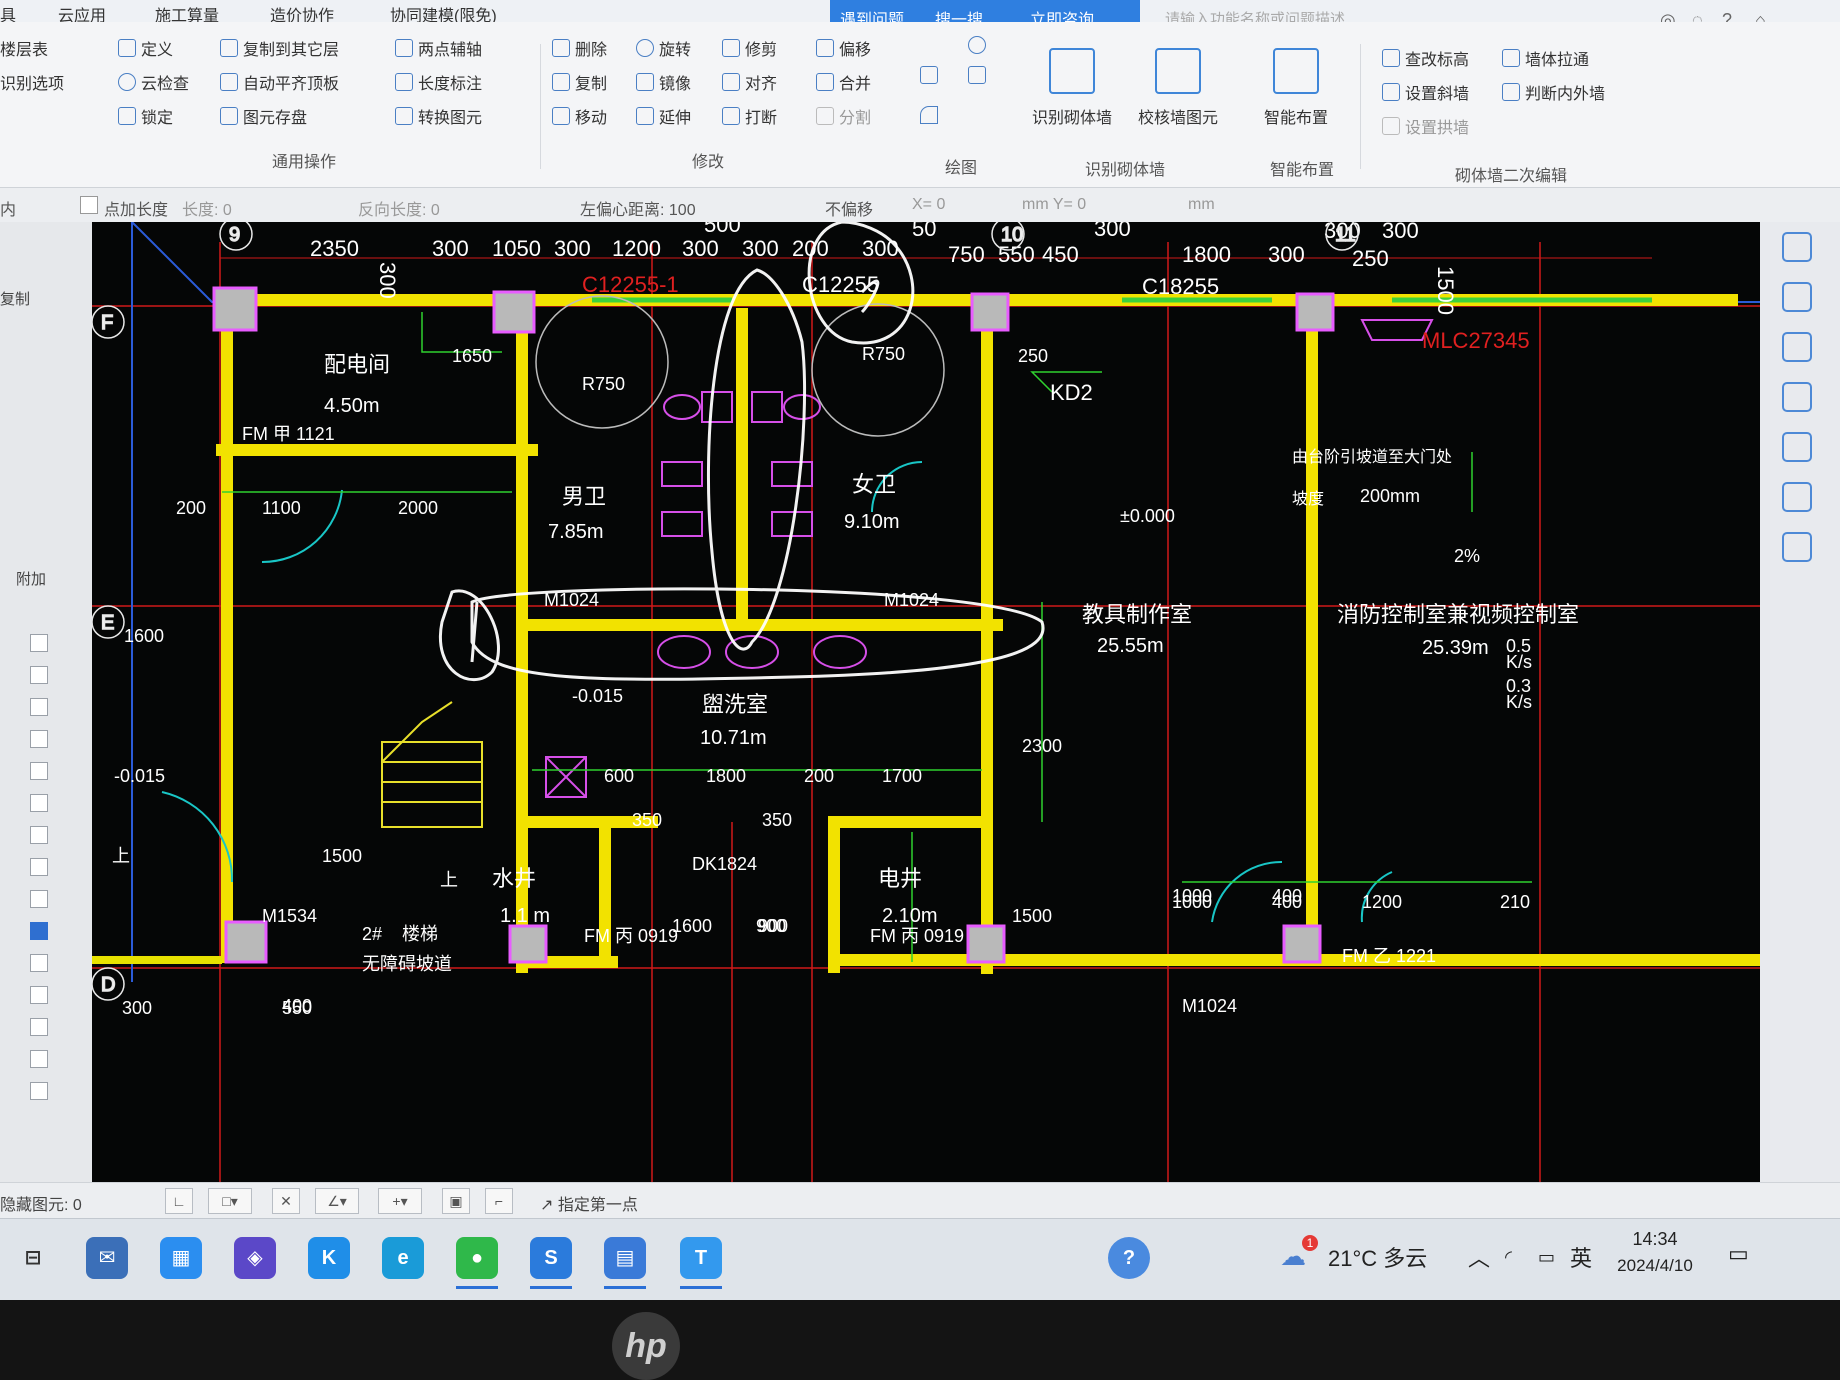 This screenshot has width=1840, height=1380. I want to click on store-icon: ▦, so click(181, 1258).